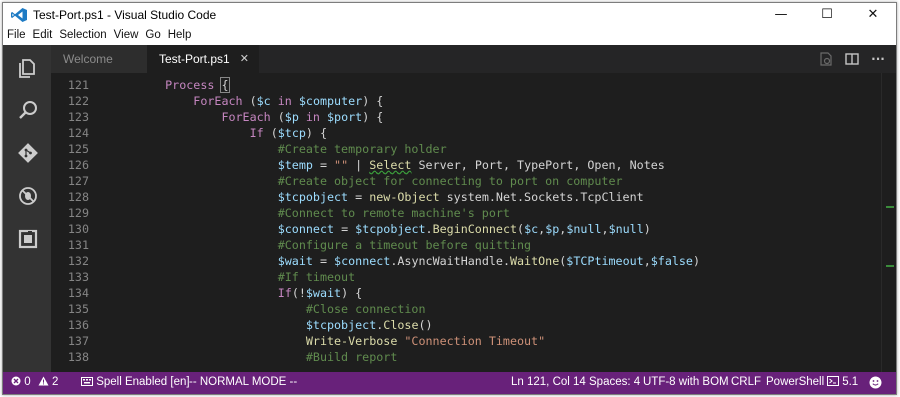 The image size is (900, 397). What do you see at coordinates (461, 133) in the screenshot?
I see `code-line: 124 If ($tcp) {` at bounding box center [461, 133].